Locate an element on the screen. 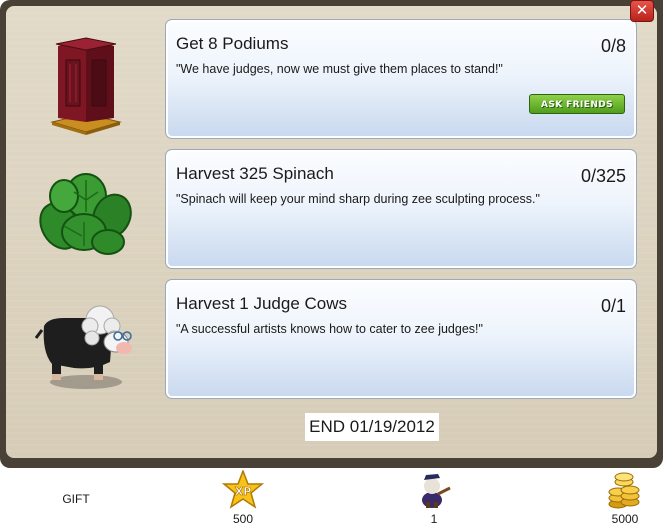  task-title: Harvest 1 Judge Cows is located at coordinates (262, 303).